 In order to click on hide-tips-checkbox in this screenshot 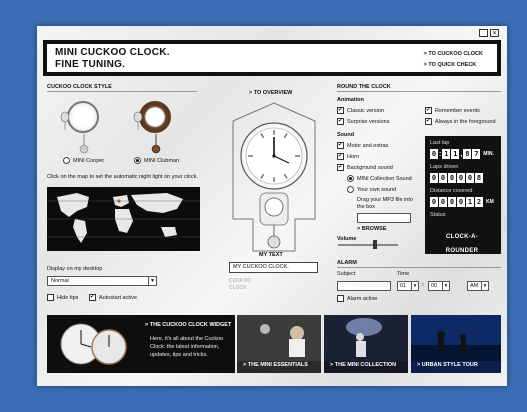, I will do `click(50, 297)`.